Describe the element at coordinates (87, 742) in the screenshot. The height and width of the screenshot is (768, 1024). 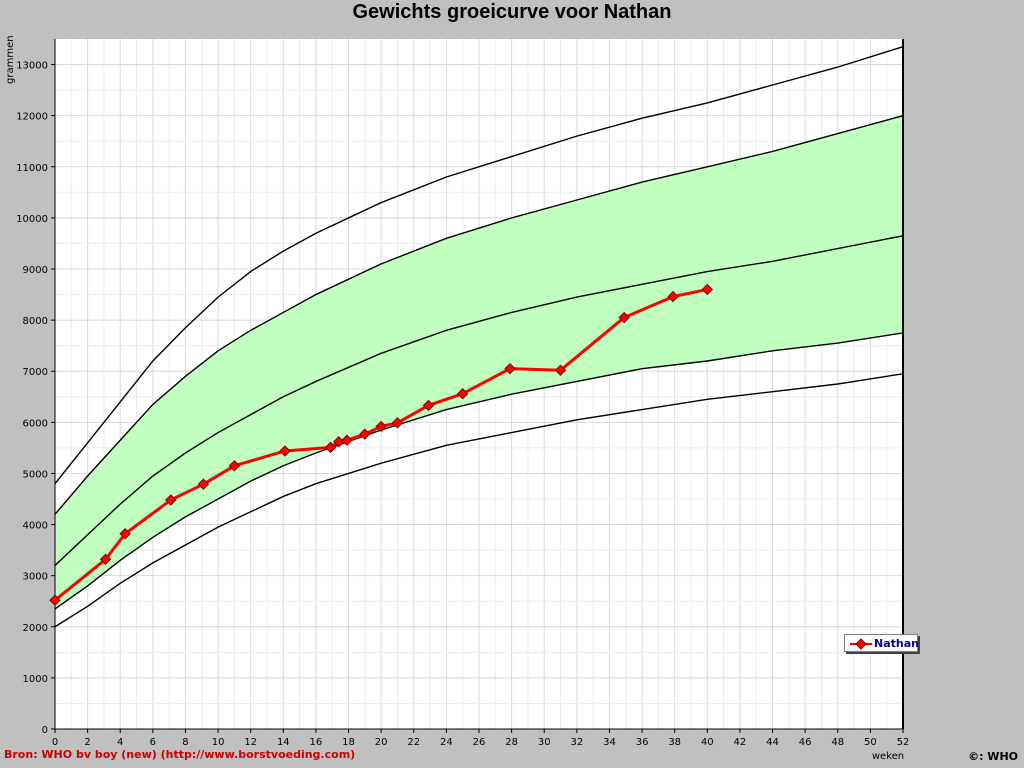
I see `x-tick-label: 2` at that location.